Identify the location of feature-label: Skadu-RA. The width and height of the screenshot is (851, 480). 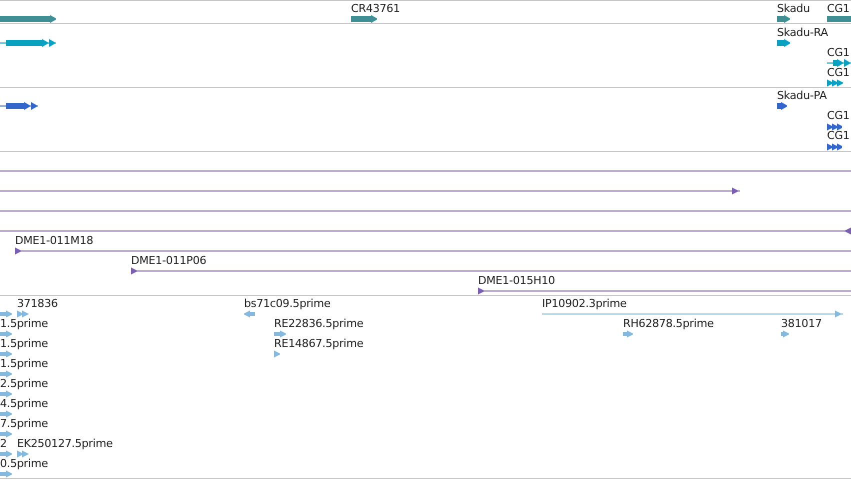
(802, 33).